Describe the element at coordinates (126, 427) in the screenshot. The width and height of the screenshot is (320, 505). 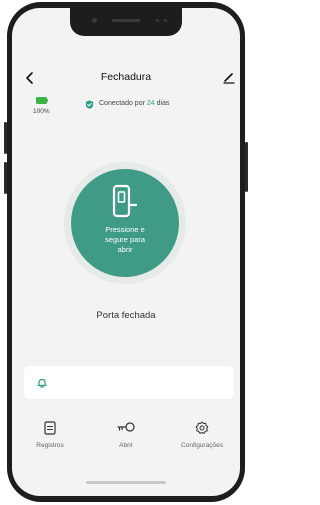
I see `key-icon` at that location.